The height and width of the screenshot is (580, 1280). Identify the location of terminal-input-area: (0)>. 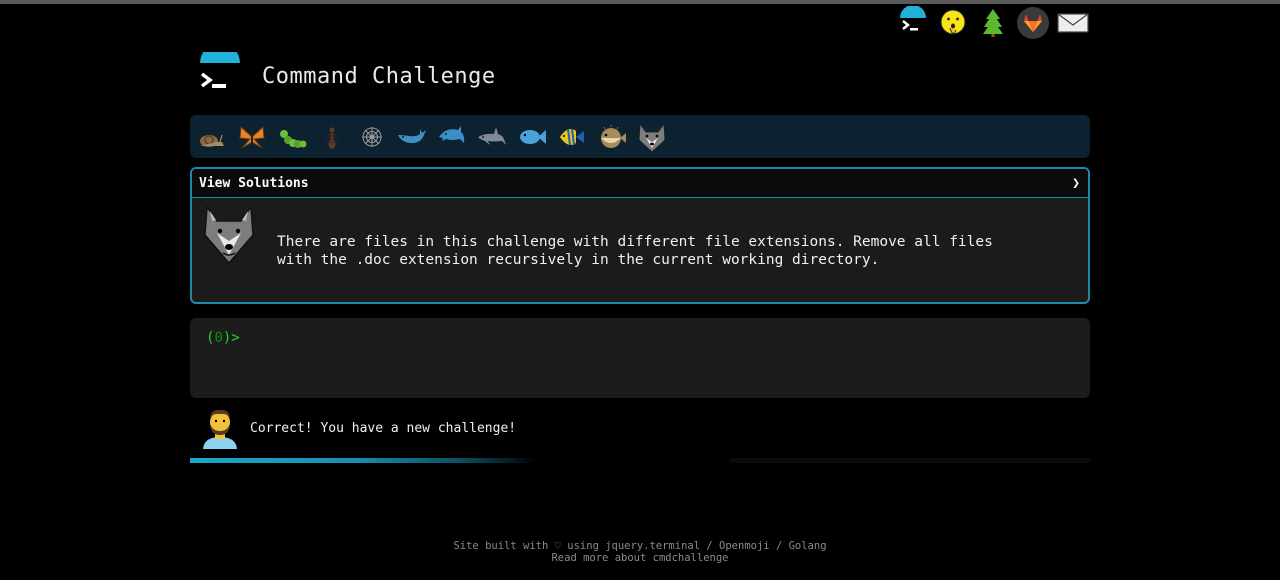
(640, 358).